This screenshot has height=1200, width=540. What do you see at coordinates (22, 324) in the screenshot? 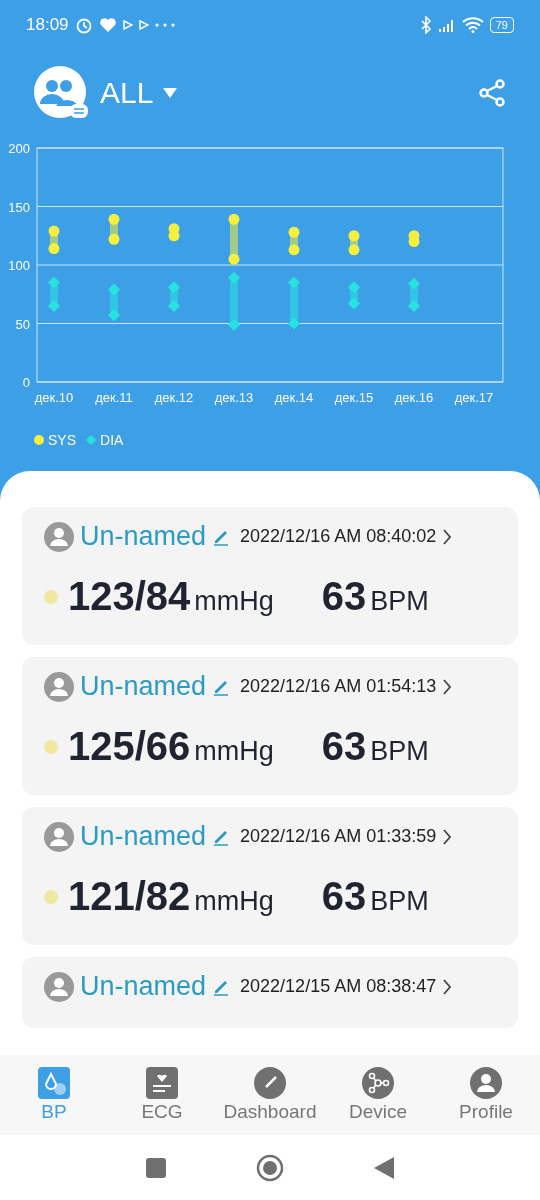
I see `axis-label: 50` at bounding box center [22, 324].